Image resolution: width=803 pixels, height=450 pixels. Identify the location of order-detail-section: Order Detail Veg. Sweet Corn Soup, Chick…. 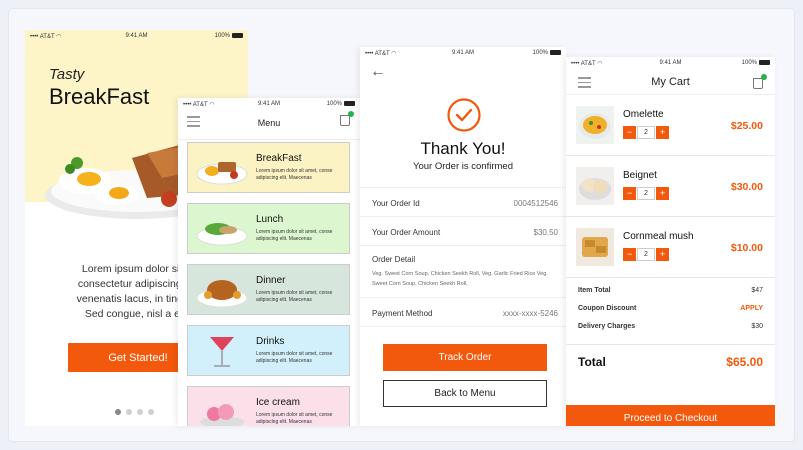
(463, 272).